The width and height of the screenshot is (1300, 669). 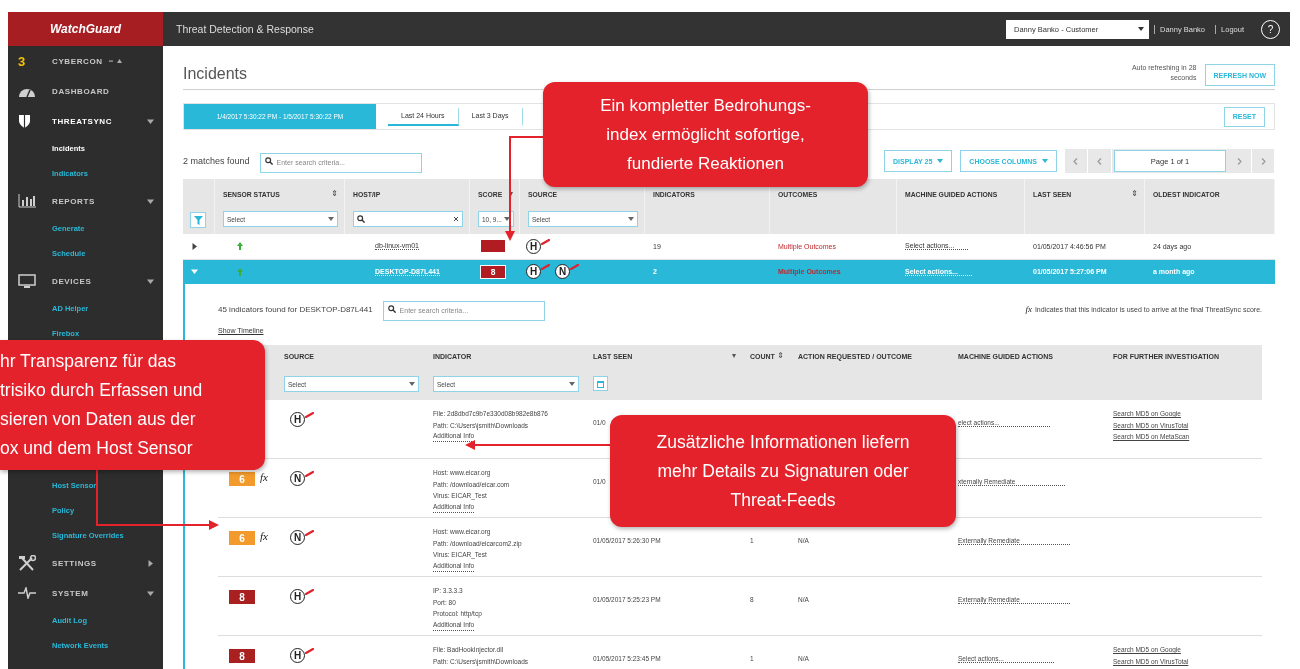 I want to click on clear-icon, so click(x=456, y=219).